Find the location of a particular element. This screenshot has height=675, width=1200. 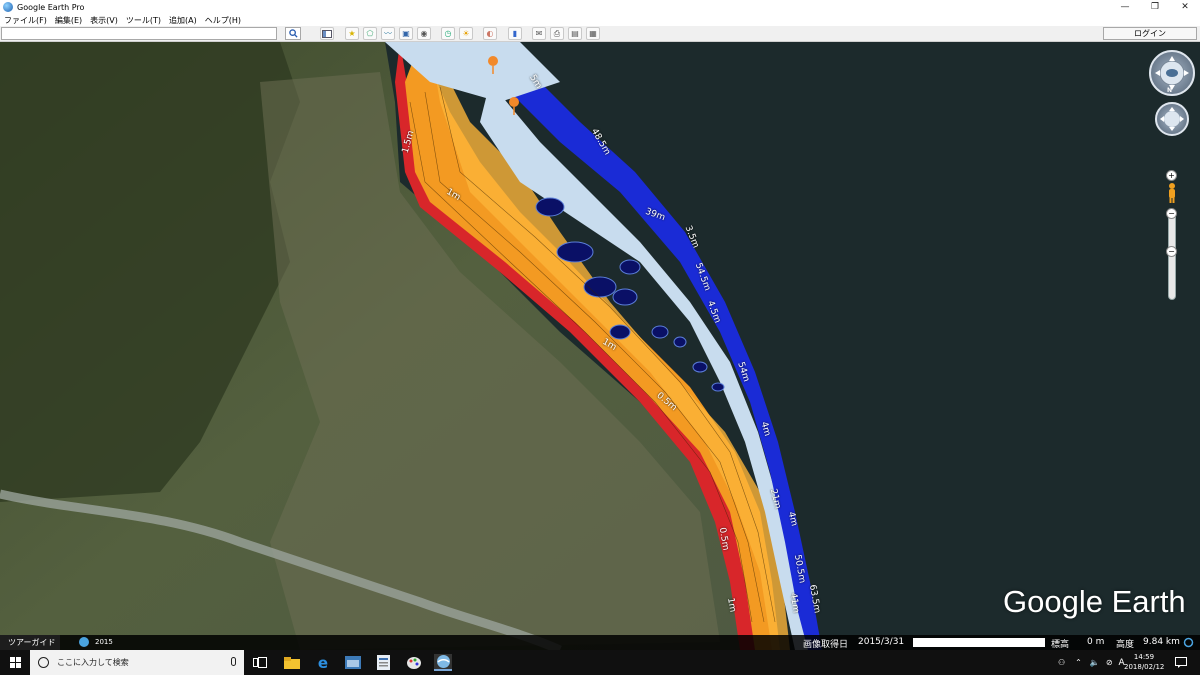

window-title: Google Earth Pro is located at coordinates (51, 7).